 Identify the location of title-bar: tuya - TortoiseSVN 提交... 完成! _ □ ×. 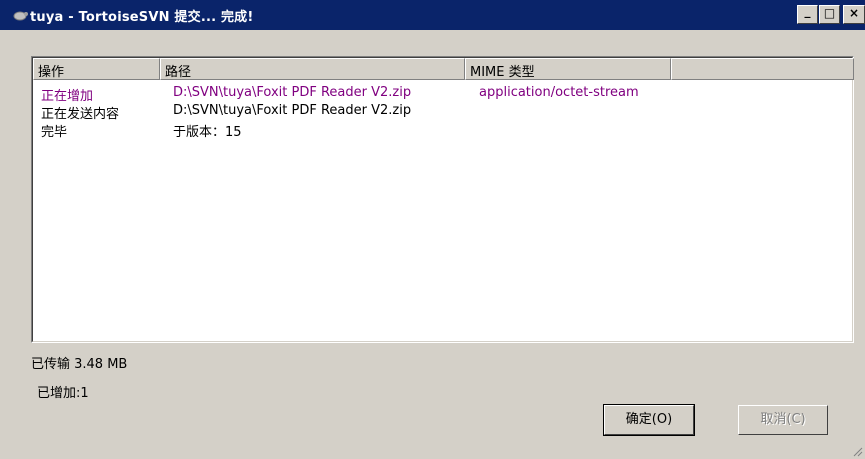
(432, 15).